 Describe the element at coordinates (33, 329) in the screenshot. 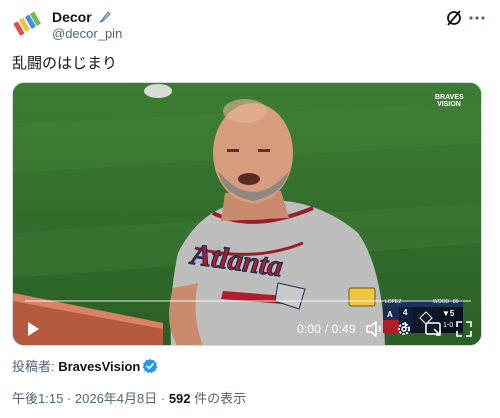

I see `play-icon` at that location.